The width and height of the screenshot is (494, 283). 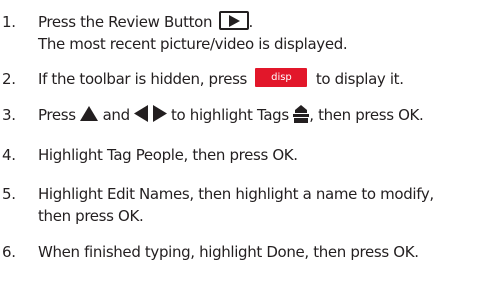 What do you see at coordinates (145, 79) in the screenshot?
I see `step-text: If the toolbar is hidden, press` at bounding box center [145, 79].